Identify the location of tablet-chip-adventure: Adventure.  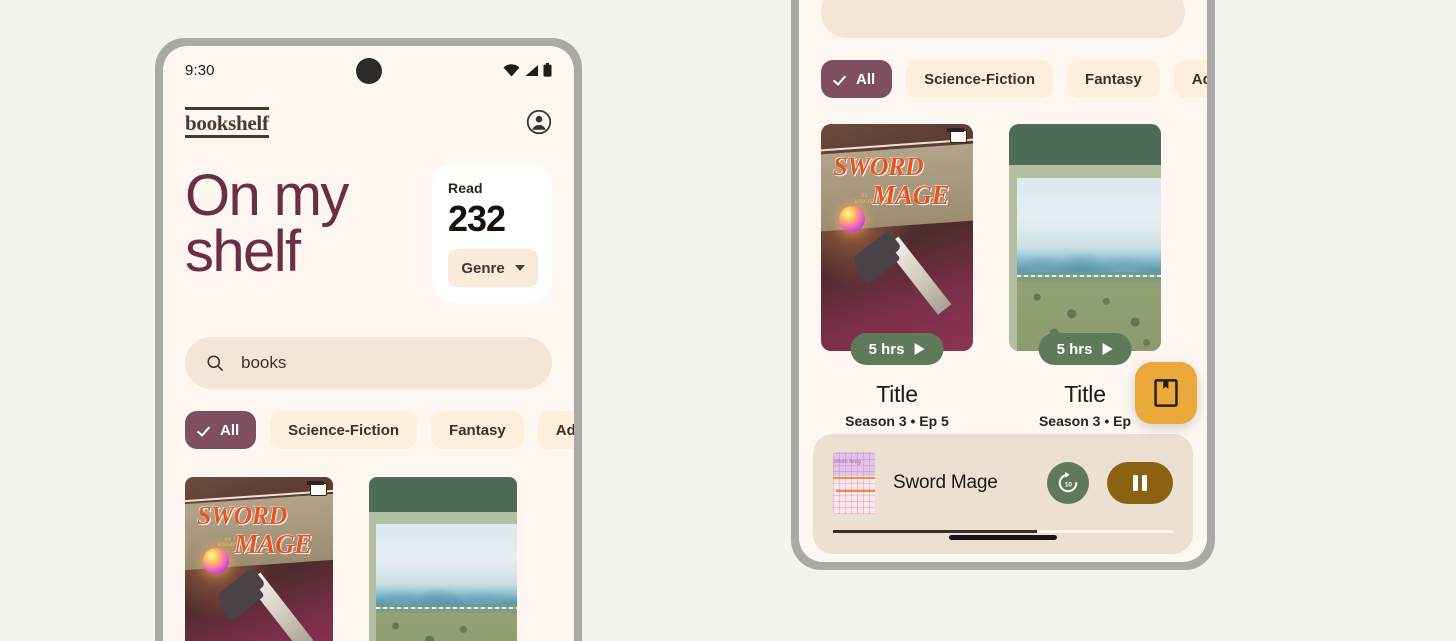
(1190, 79).